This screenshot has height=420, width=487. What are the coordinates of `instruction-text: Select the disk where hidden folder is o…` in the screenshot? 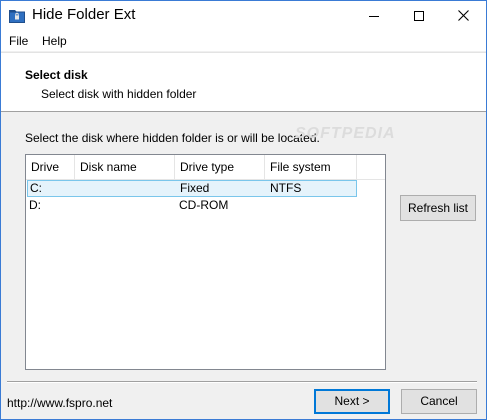 It's located at (172, 138).